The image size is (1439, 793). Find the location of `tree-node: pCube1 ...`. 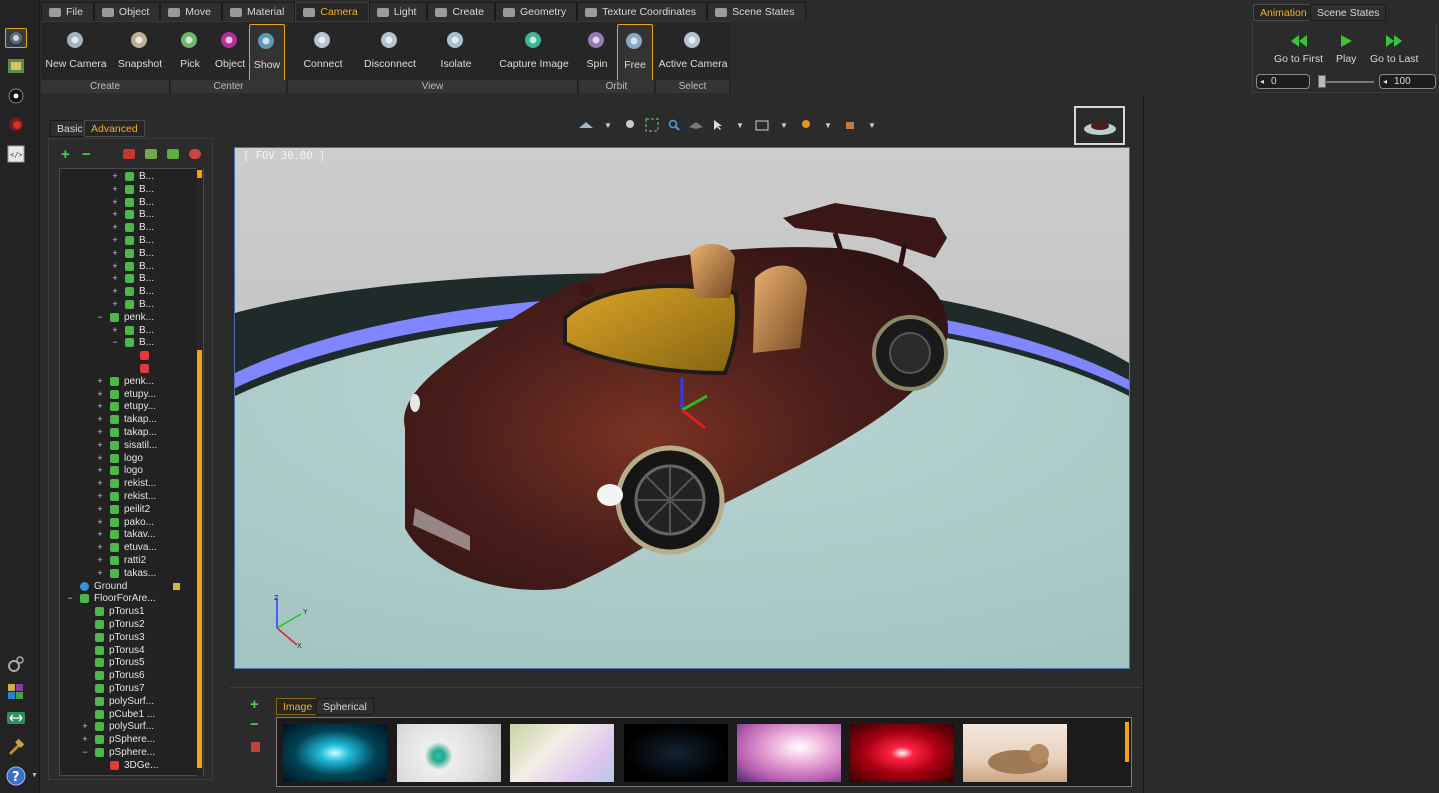

tree-node: pCube1 ... is located at coordinates (130, 714).